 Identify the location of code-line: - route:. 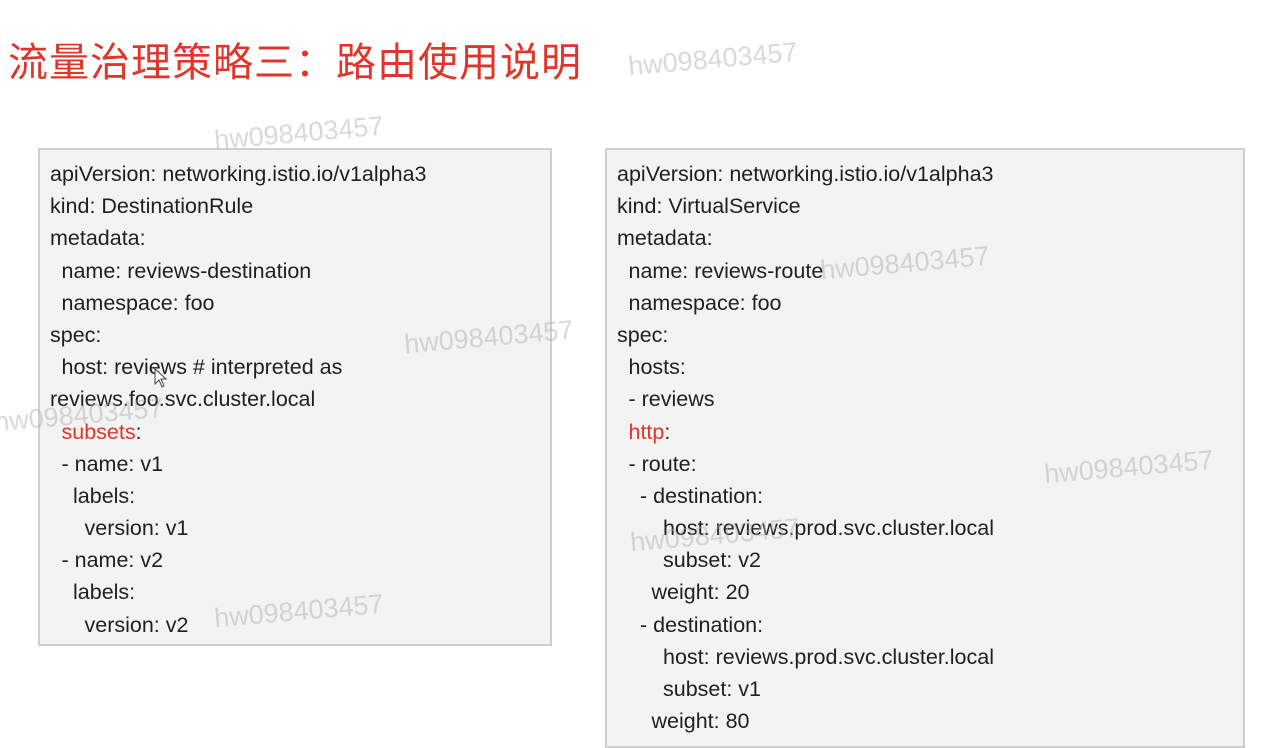
(925, 464).